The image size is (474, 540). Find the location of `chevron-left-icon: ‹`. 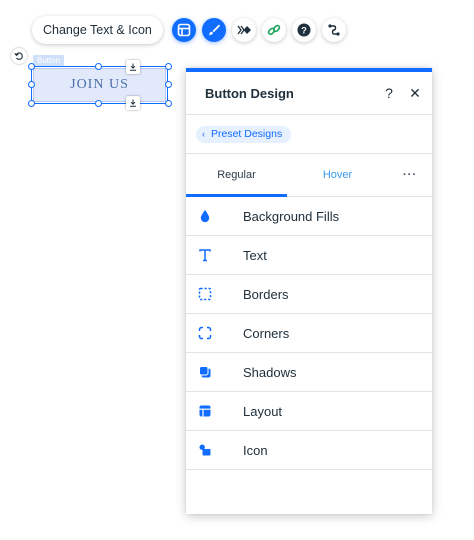

chevron-left-icon: ‹ is located at coordinates (203, 133).